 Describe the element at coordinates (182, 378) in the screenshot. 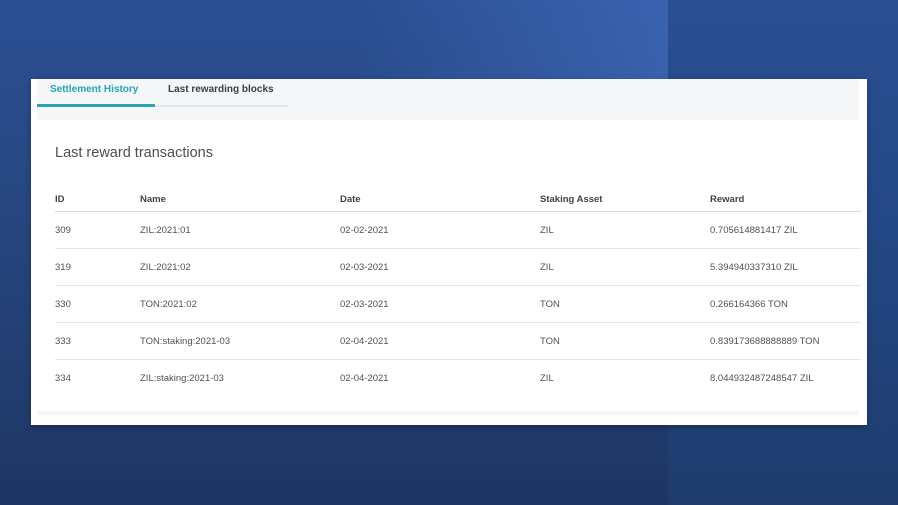

I see `cell-name: ZIL:staking:2021-03` at that location.